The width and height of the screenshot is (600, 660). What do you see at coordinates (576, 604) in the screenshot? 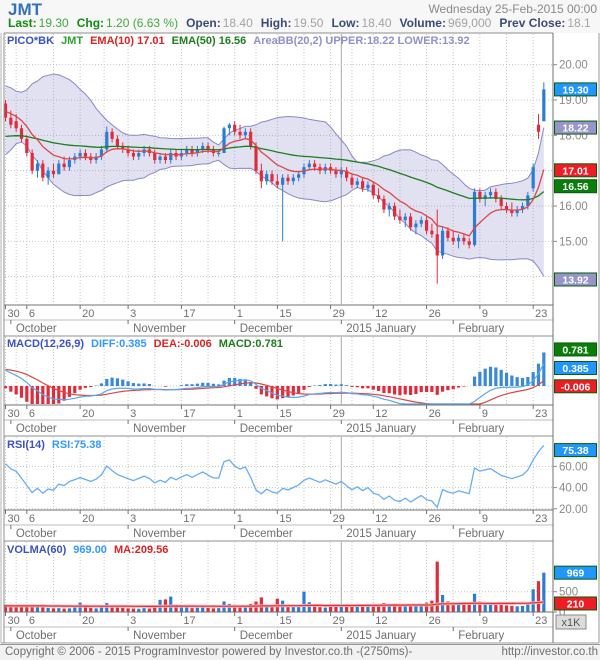
I see `svg-text: 210` at bounding box center [576, 604].